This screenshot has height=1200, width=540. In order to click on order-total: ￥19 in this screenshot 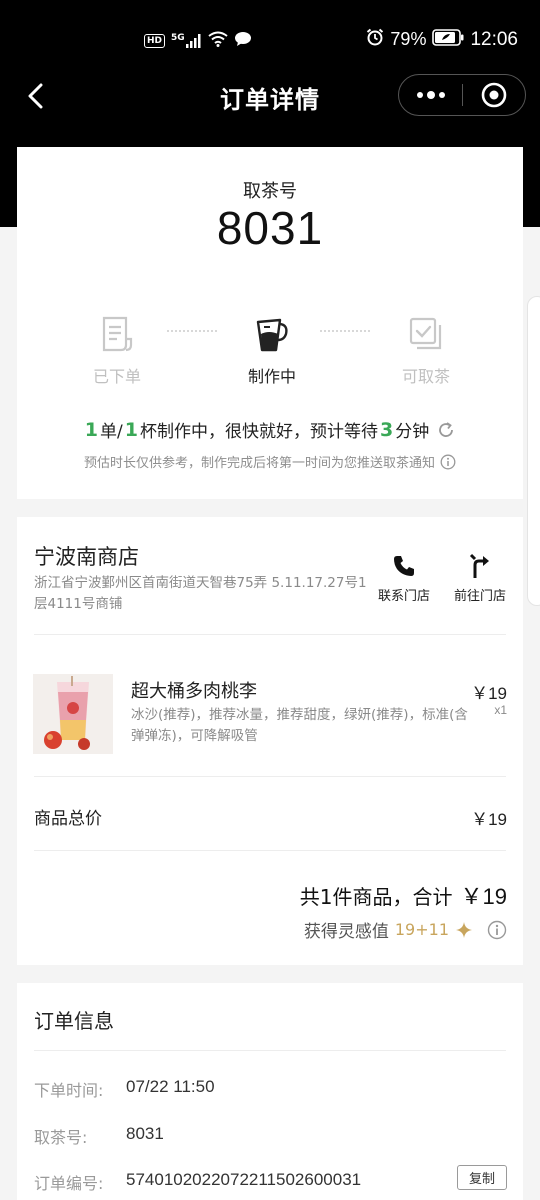, I will do `click(483, 896)`.